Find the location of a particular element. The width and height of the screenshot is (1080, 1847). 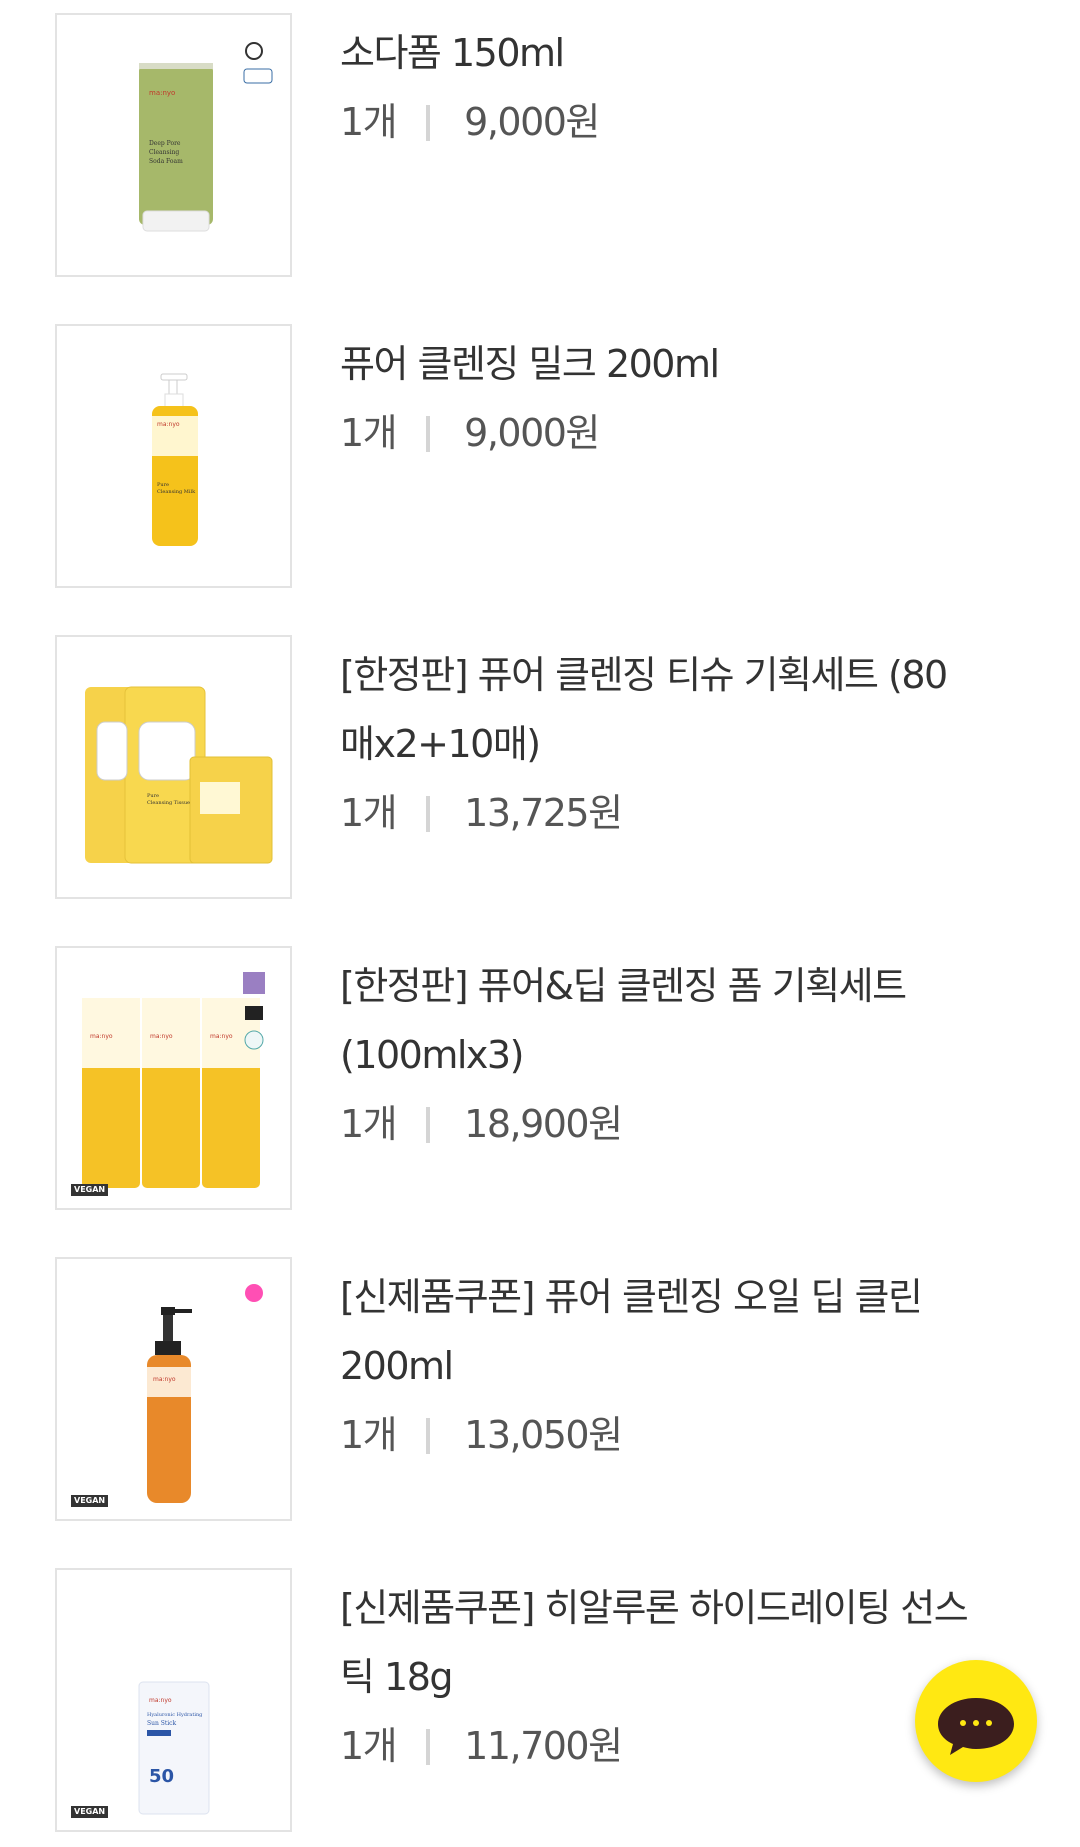

product-thumbnail: ma:nyo ma:nyo ma:nyo VEGAN is located at coordinates (173, 1078).